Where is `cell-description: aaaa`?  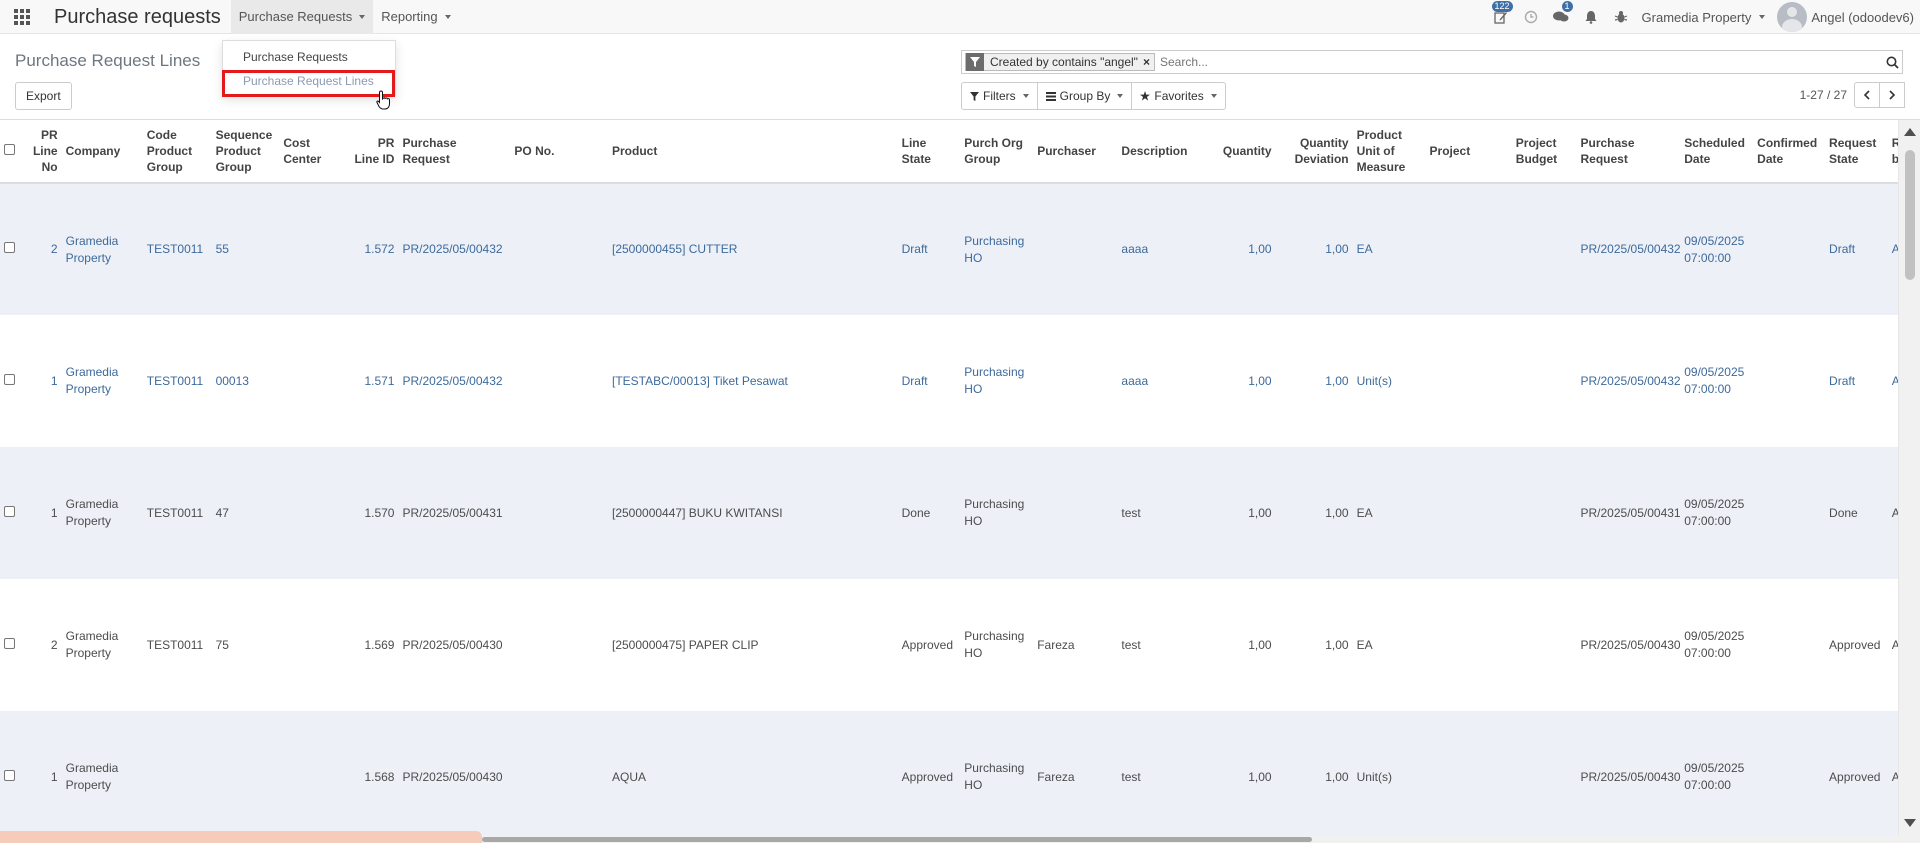
cell-description: aaaa is located at coordinates (1162, 381).